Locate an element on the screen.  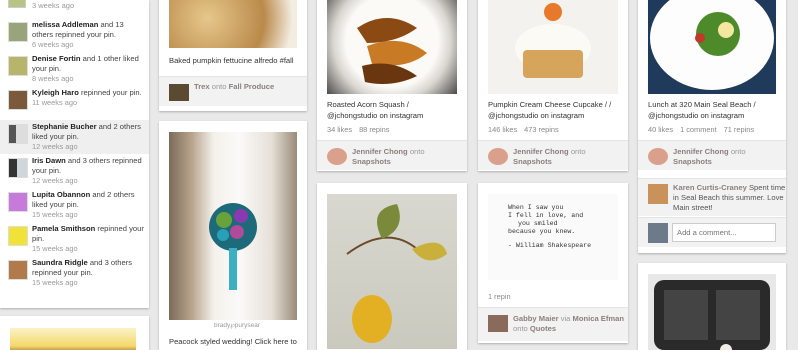
timestamp: 6 weeks ago is located at coordinates (53, 44).